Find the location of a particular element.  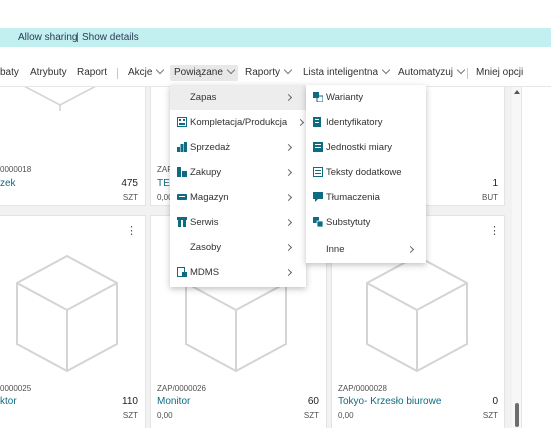

item-quantity: 475 is located at coordinates (129, 183).